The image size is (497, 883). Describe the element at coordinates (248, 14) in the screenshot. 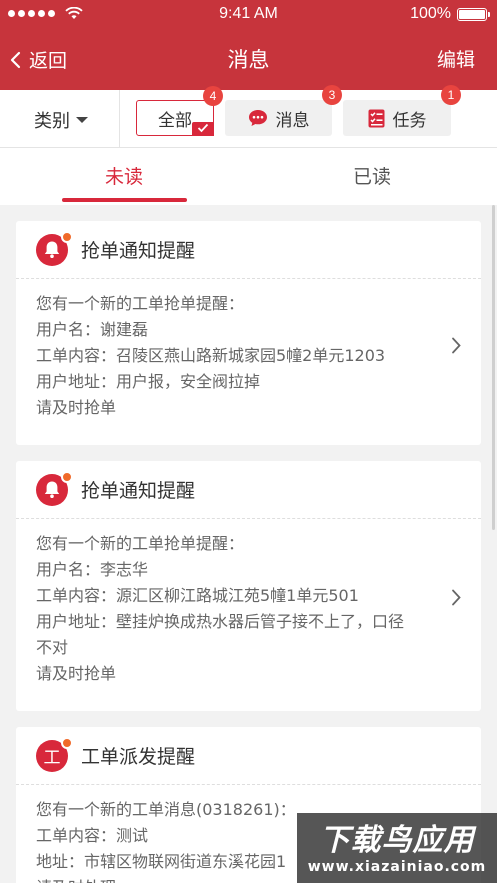

I see `status-bar: 9:41 AM 100%` at that location.